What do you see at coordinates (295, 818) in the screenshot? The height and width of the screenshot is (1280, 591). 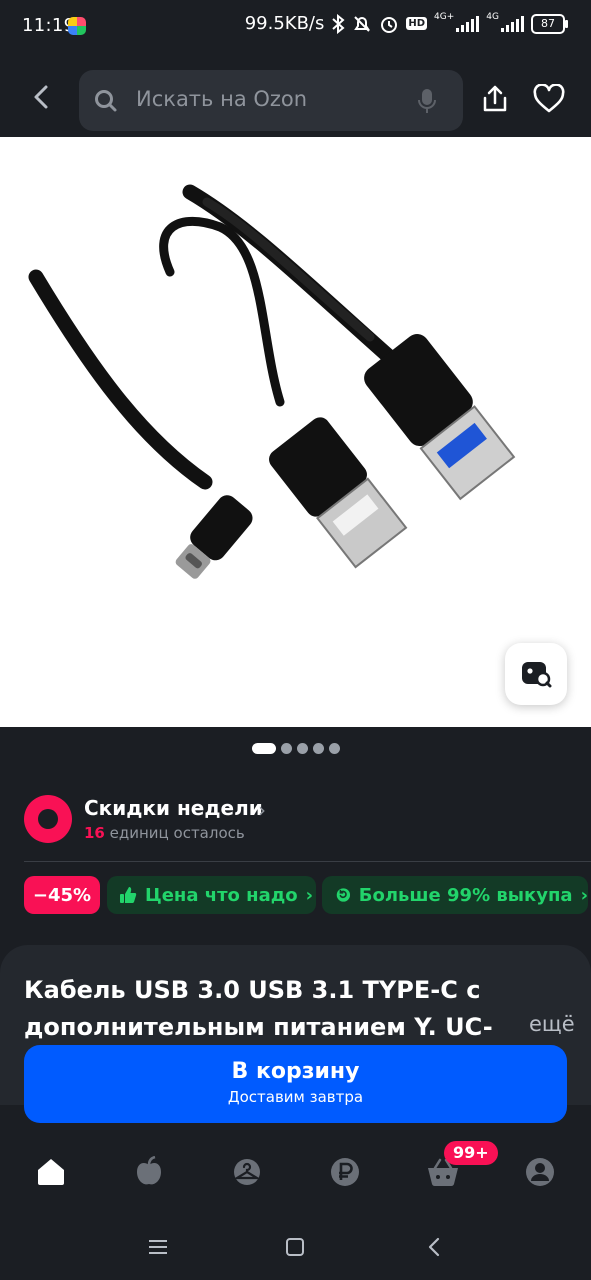 I see `weekly-deals-banner: Скидки недели › 16 единиц осталось` at bounding box center [295, 818].